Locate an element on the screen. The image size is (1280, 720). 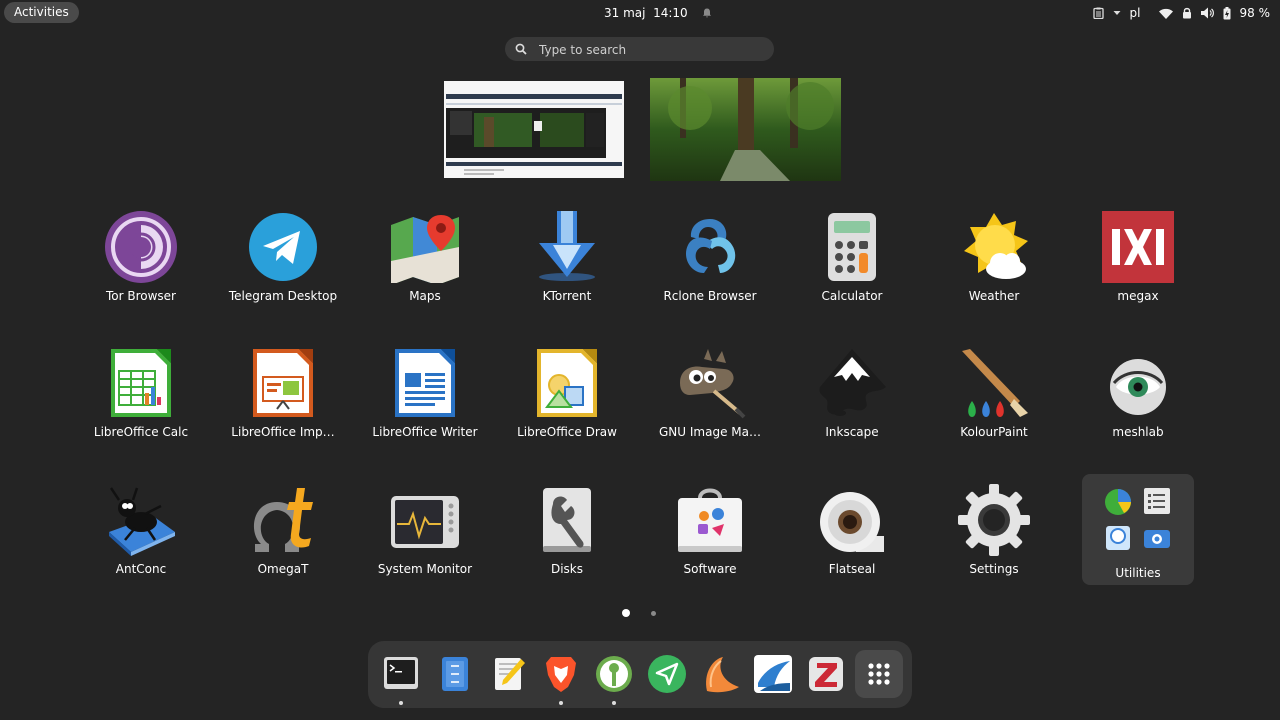
app-software: Software is located at coordinates (710, 534).